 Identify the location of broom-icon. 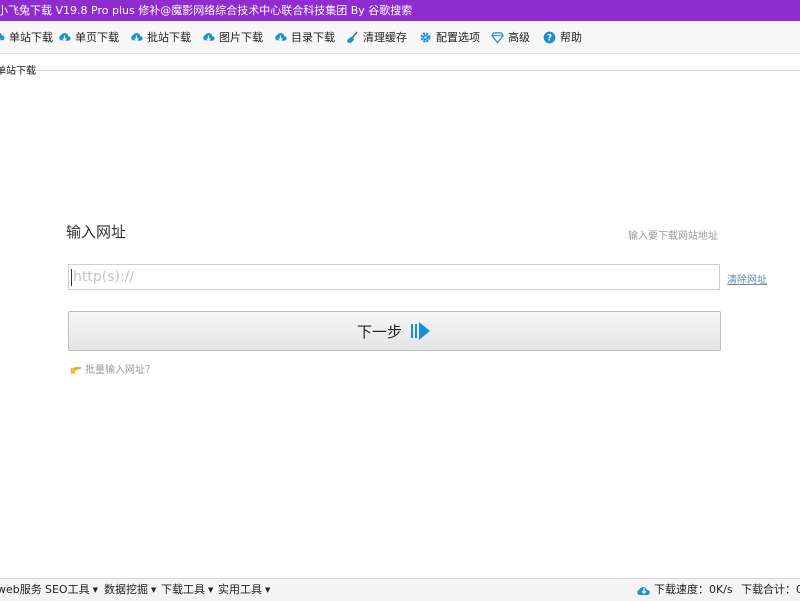
(352, 36).